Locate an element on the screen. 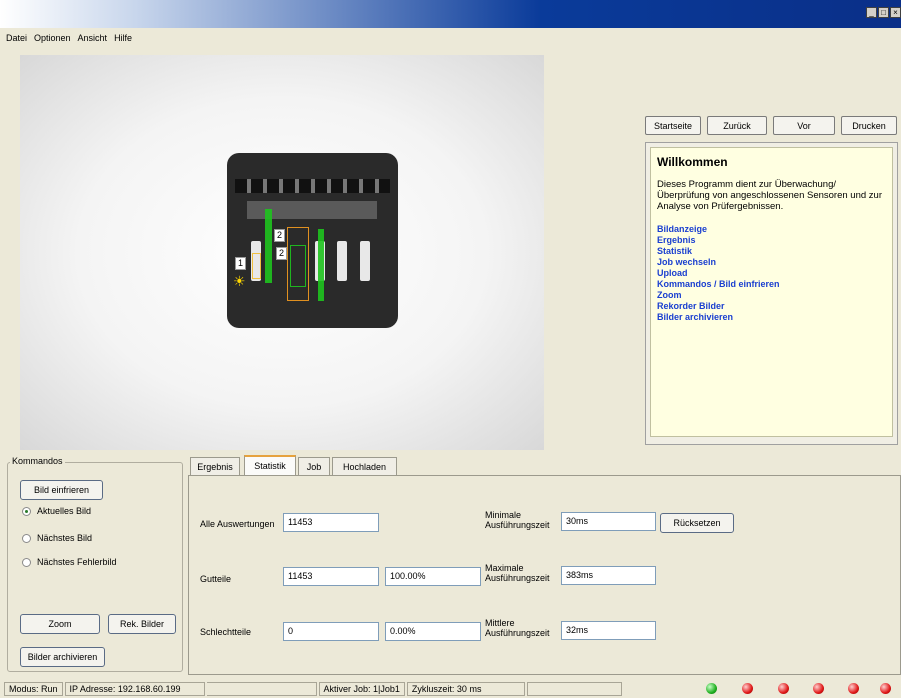 Image resolution: width=901 pixels, height=698 pixels. minimize-button: _ is located at coordinates (871, 12).